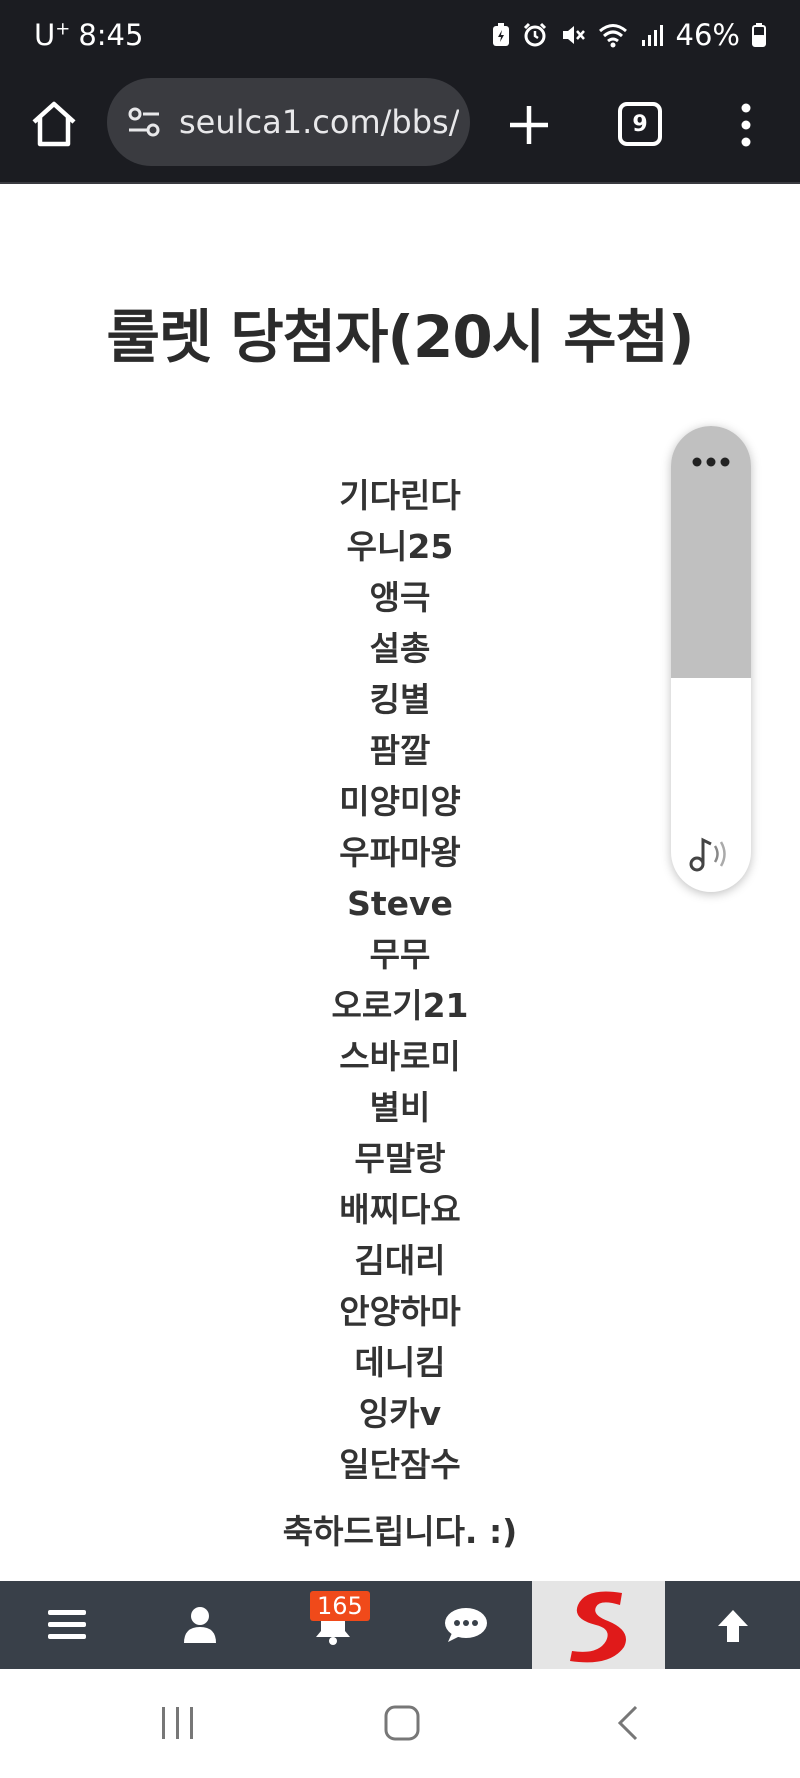 Image resolution: width=800 pixels, height=1778 pixels. I want to click on winner-item: 배찌다요, so click(400, 1209).